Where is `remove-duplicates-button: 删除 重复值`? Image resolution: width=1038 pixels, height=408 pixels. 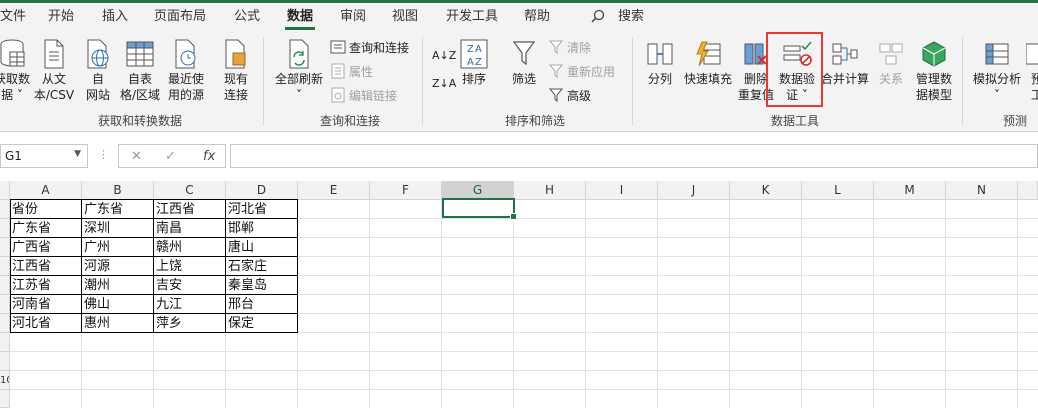
remove-duplicates-button: 删除 重复值 is located at coordinates (756, 70).